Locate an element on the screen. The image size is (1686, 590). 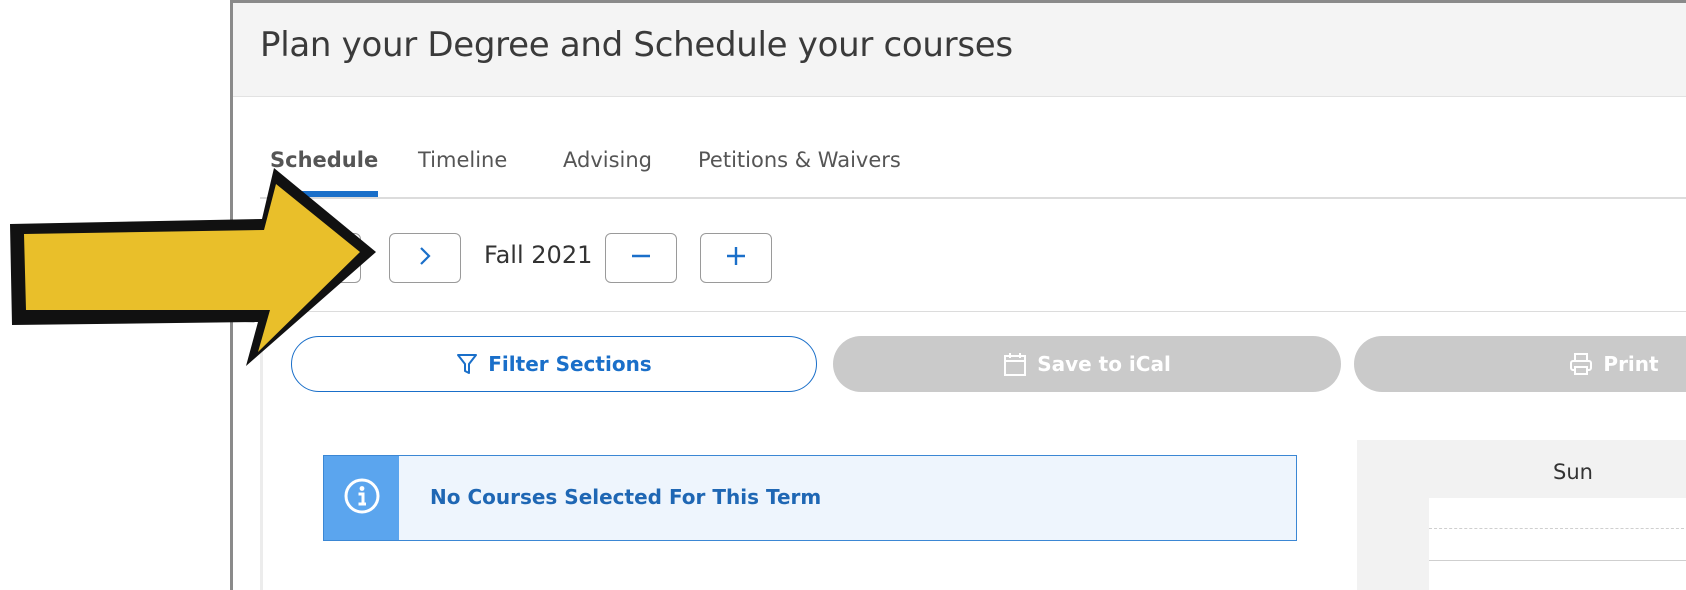
tab-timeline: Timeline is located at coordinates (462, 170).